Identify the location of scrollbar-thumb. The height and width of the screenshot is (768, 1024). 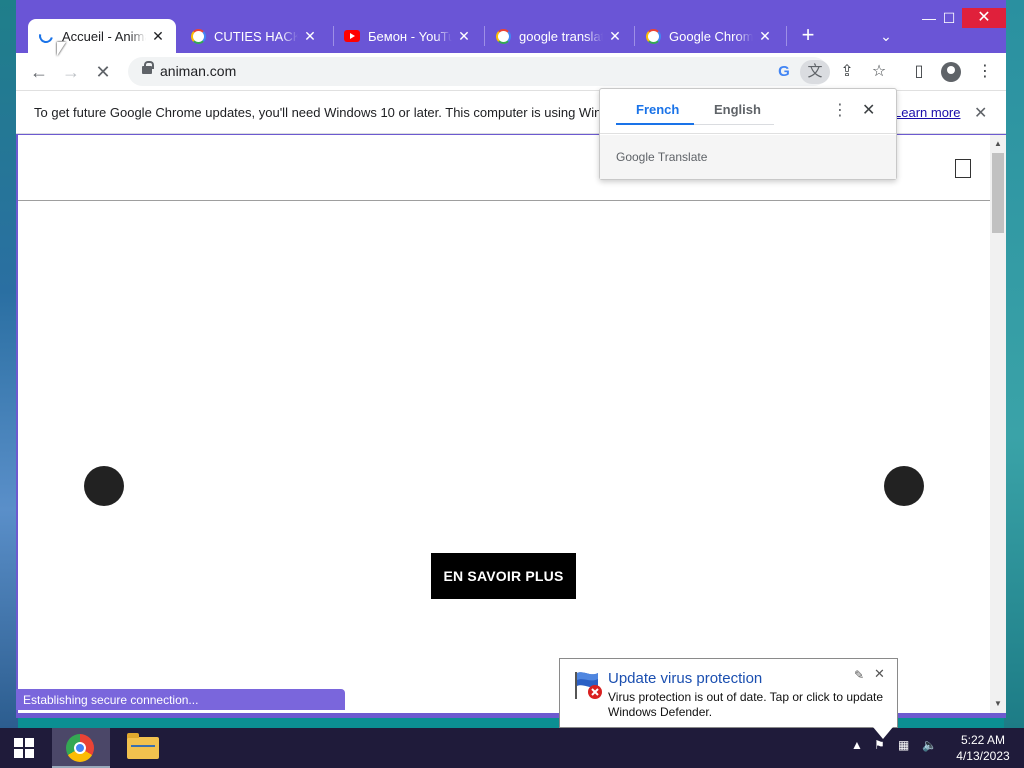
(998, 193).